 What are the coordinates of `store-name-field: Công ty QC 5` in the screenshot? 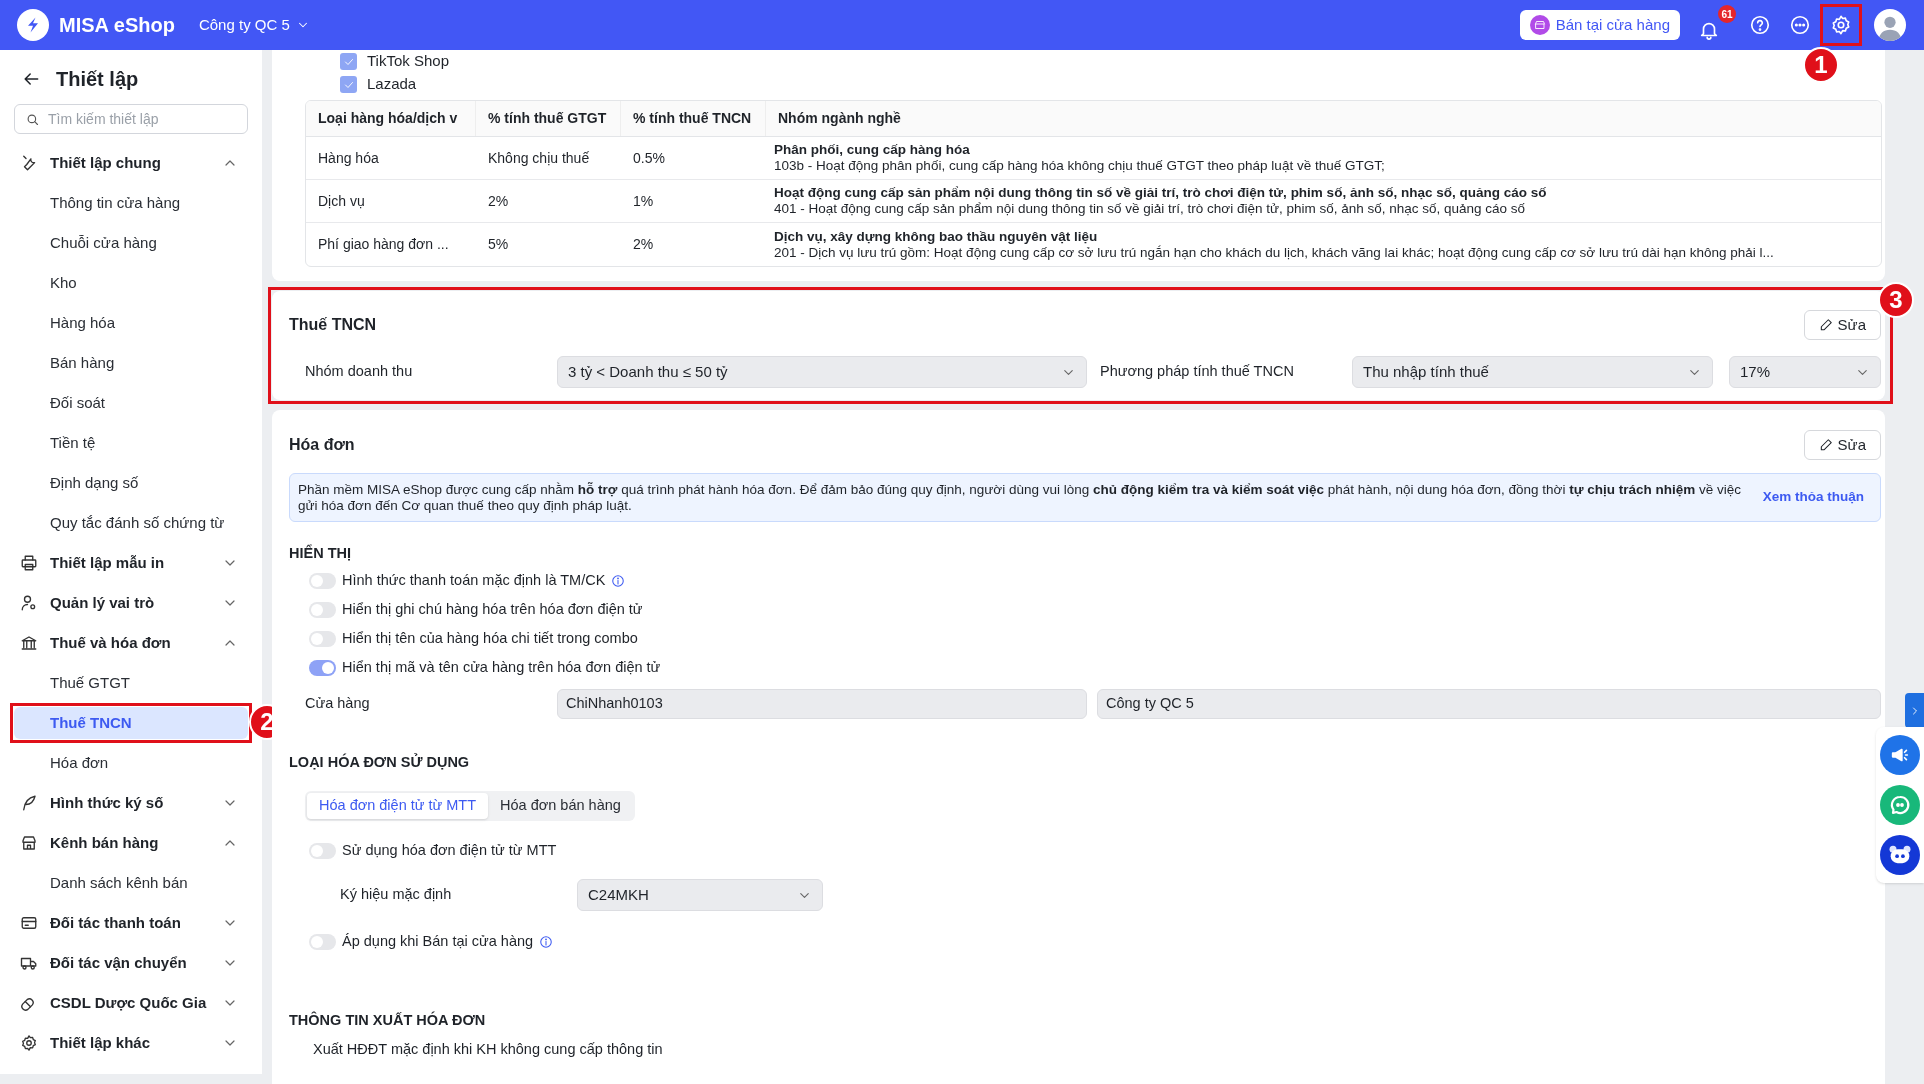 It's located at (1489, 704).